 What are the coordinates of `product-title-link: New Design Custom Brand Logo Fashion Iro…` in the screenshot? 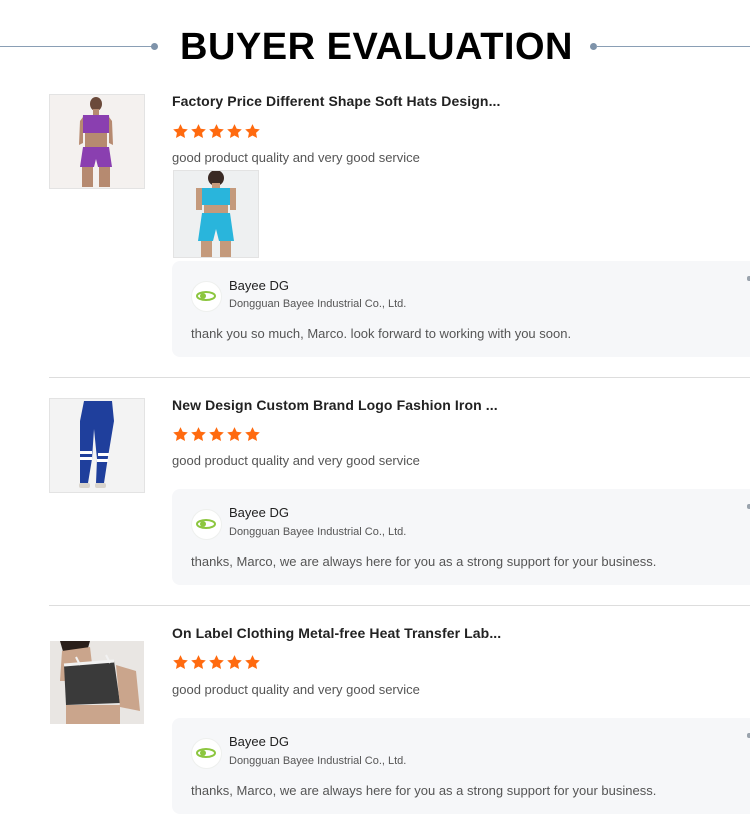 It's located at (335, 405).